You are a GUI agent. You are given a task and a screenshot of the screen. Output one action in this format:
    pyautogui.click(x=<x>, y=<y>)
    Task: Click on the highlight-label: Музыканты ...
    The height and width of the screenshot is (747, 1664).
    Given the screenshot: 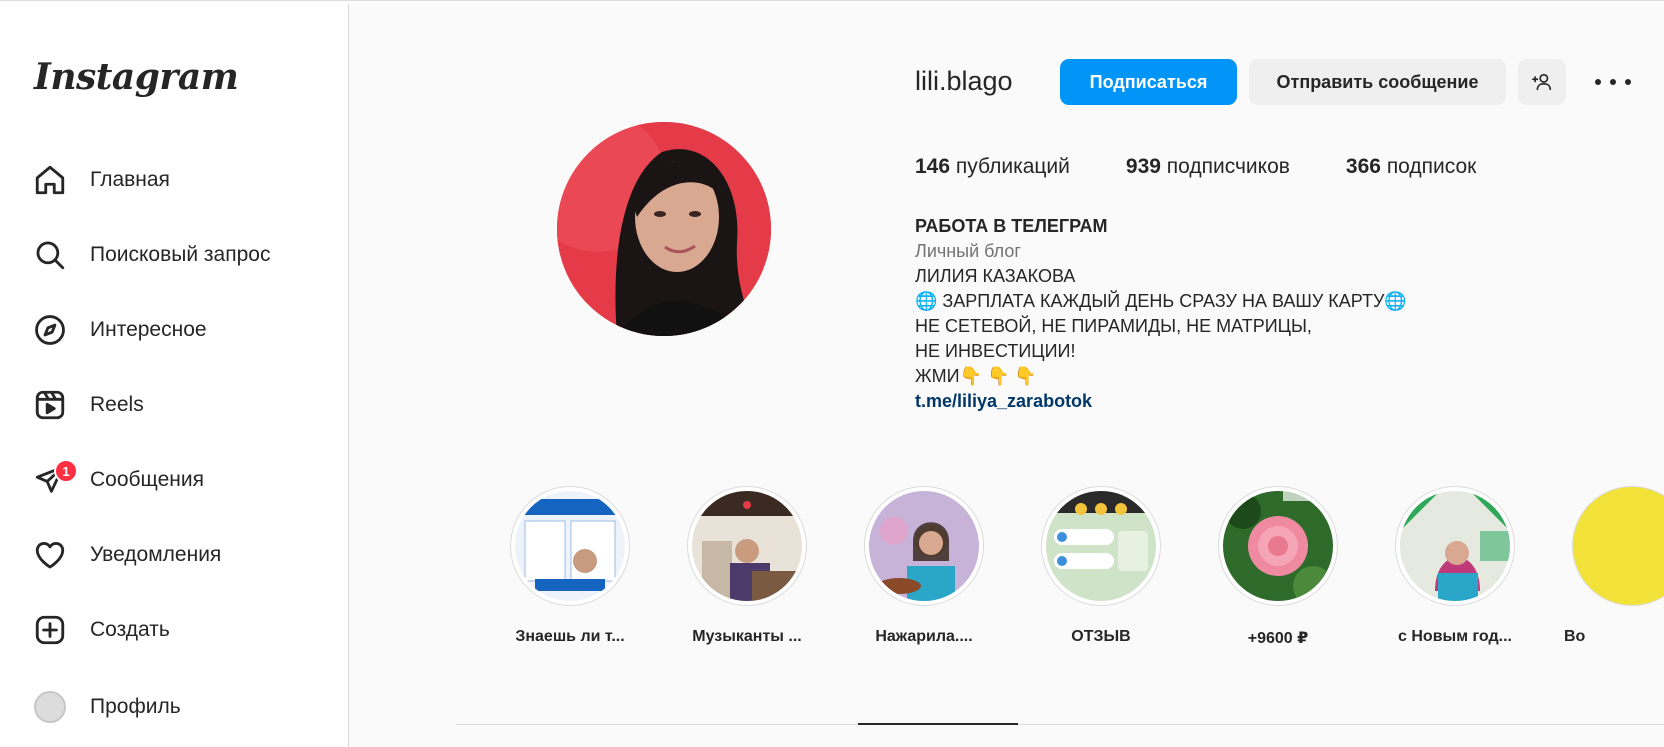 What is the action you would take?
    pyautogui.click(x=747, y=636)
    